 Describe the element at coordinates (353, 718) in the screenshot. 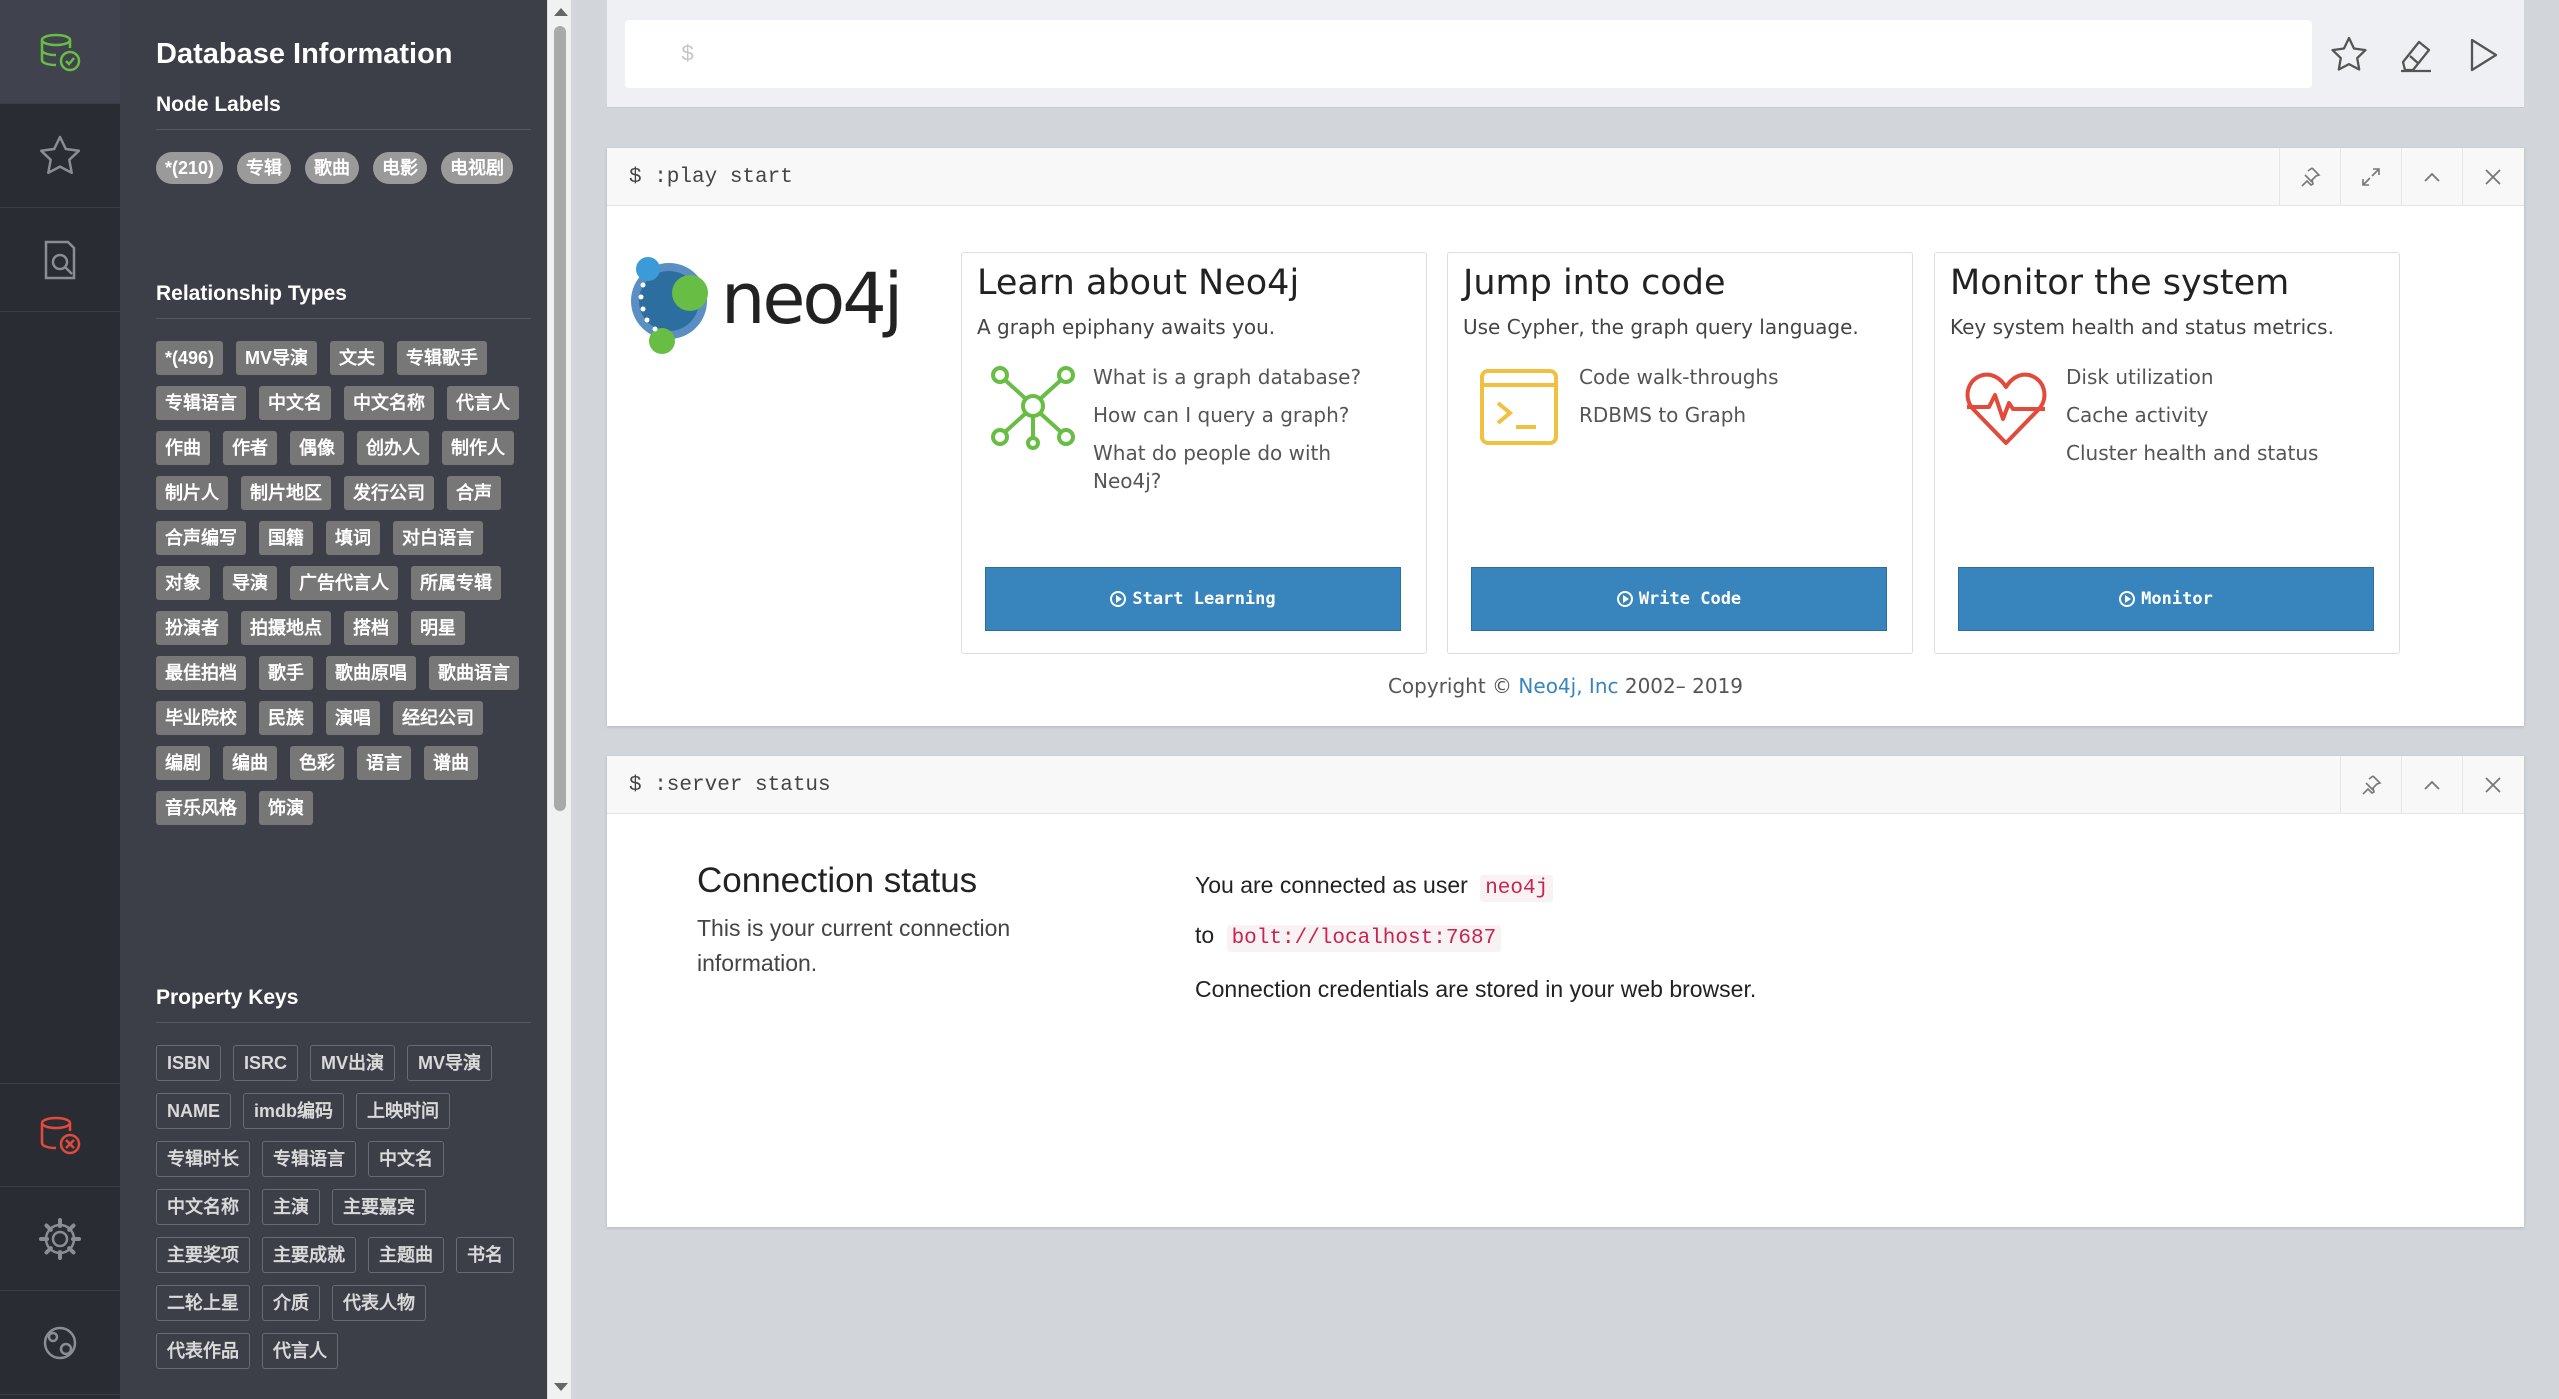

I see `relationship-type-chip: 演唱` at that location.